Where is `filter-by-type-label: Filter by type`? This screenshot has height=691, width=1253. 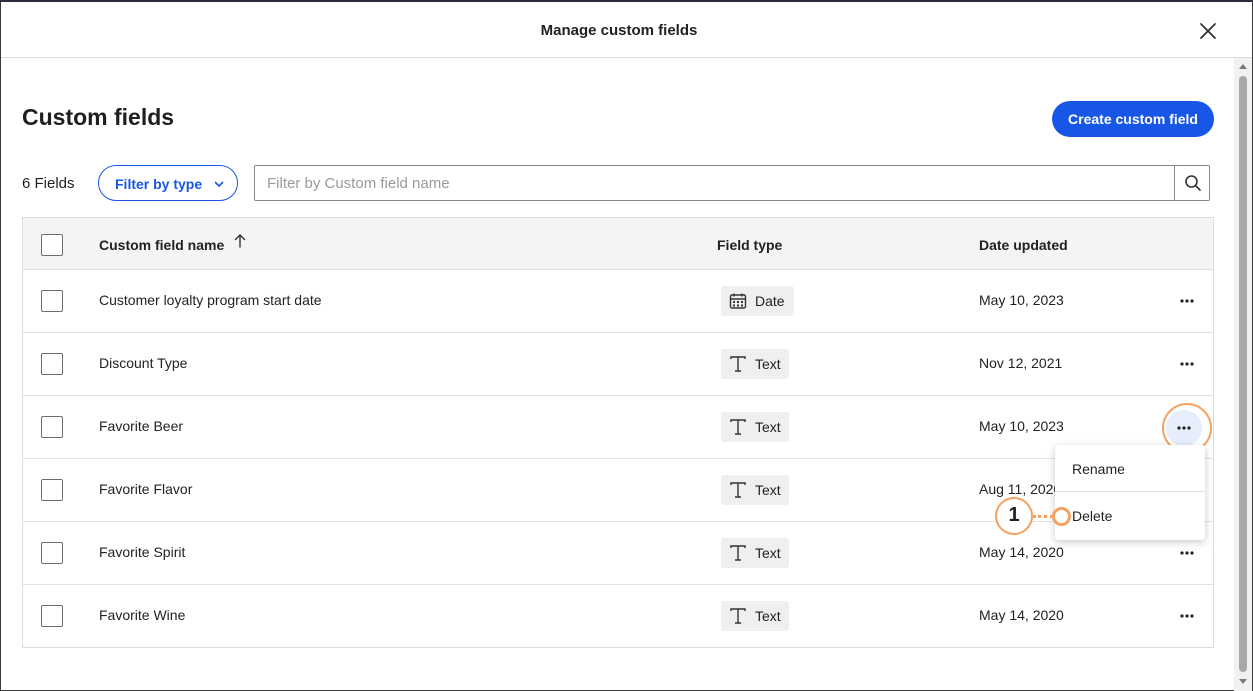
filter-by-type-label: Filter by type is located at coordinates (159, 184).